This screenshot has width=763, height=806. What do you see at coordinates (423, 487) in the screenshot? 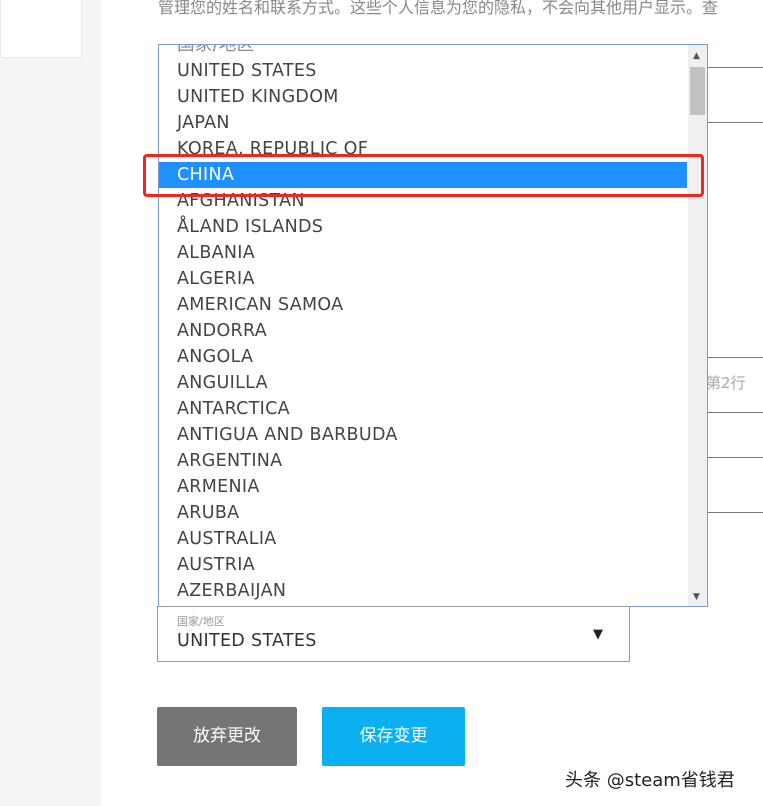
I see `dropdown-option: ARMENIA` at bounding box center [423, 487].